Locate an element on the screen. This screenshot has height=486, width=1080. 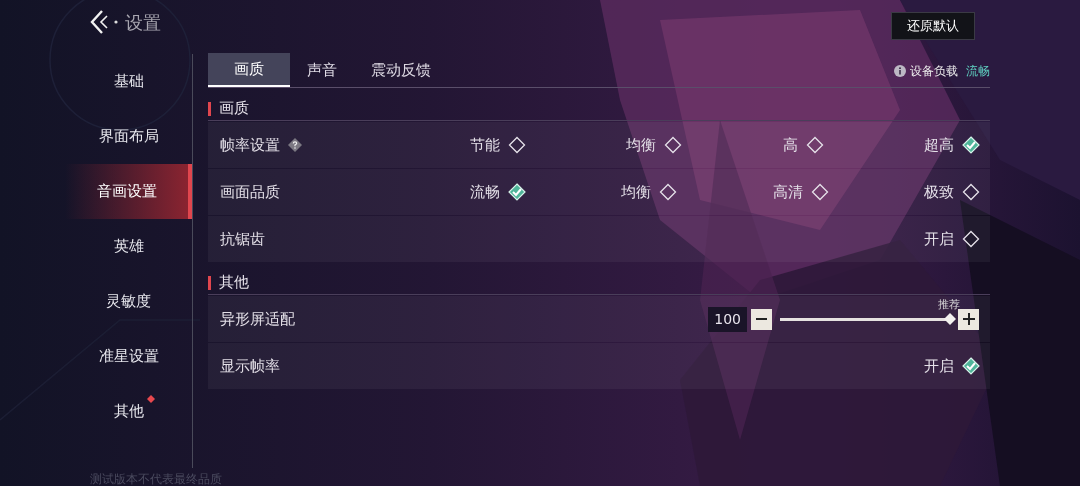
section-title: 画质 is located at coordinates (234, 109).